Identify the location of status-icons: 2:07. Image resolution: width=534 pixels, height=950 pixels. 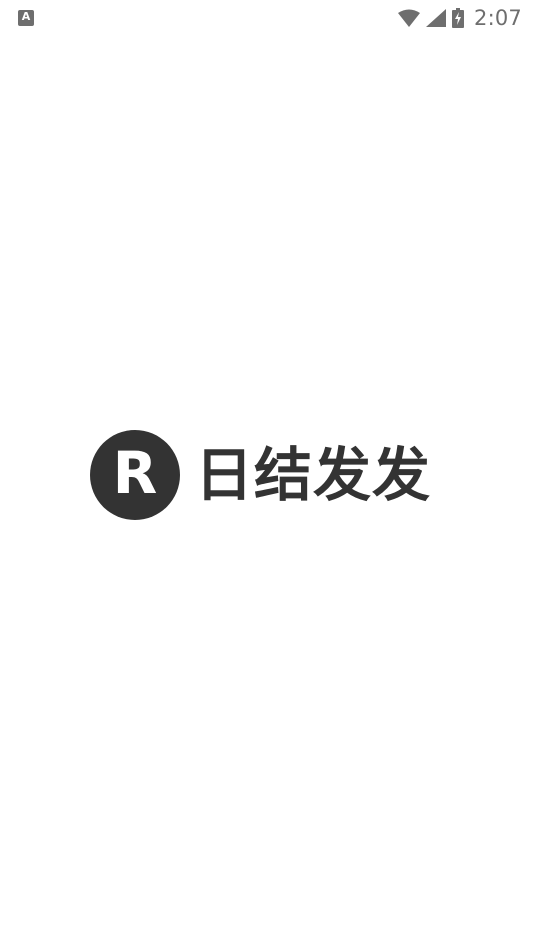
(460, 18).